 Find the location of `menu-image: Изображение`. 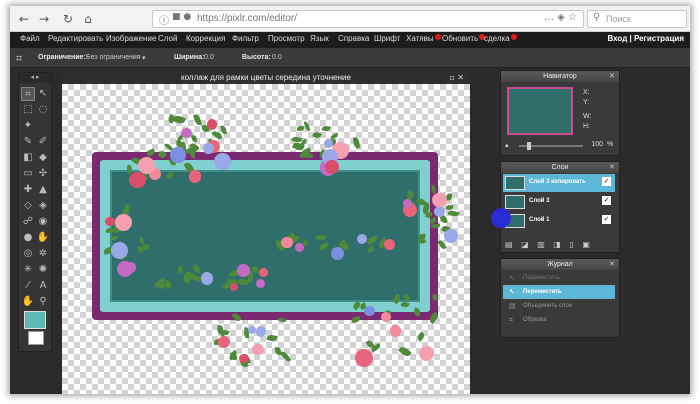

menu-image: Изображение is located at coordinates (131, 38).